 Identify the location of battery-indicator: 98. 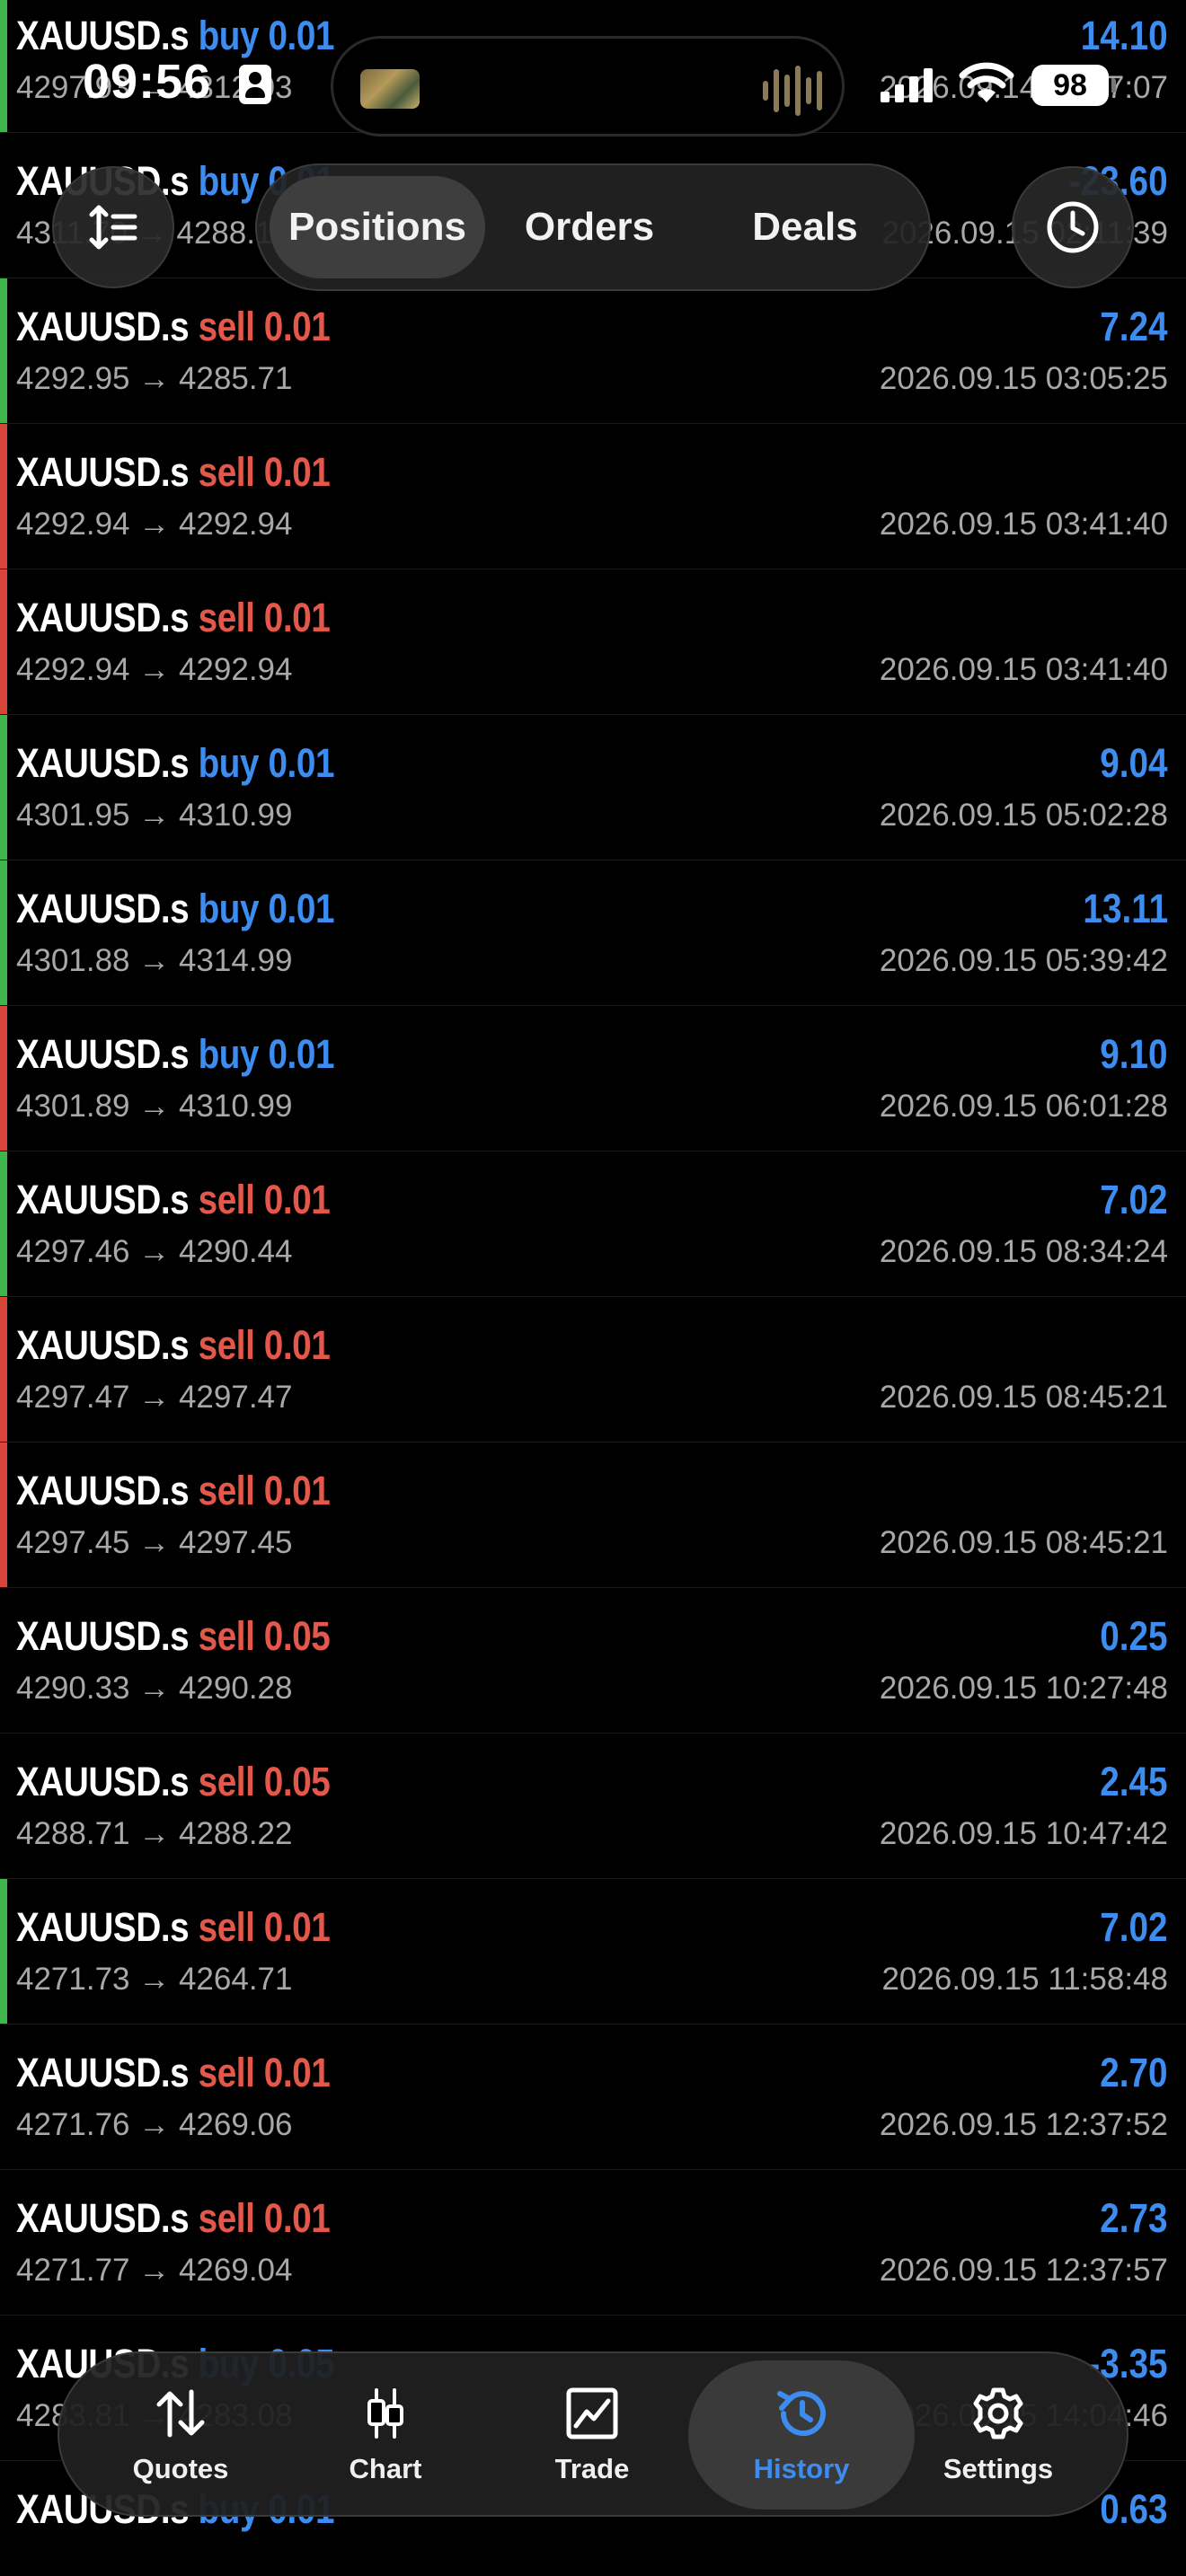
(1073, 85).